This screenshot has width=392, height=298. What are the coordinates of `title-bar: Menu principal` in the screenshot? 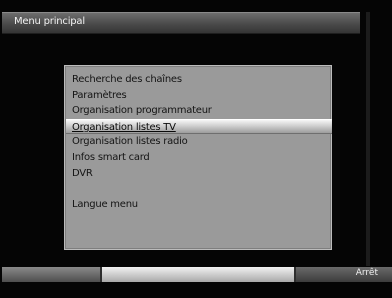 It's located at (181, 23).